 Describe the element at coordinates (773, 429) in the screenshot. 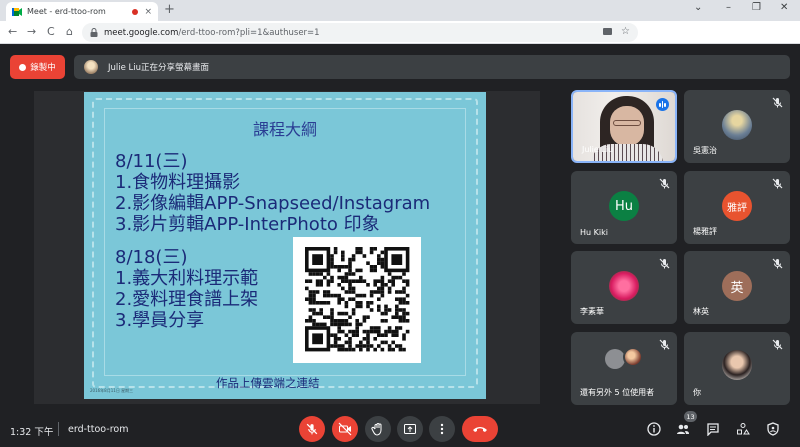

I see `host-controls-shield-icon` at that location.